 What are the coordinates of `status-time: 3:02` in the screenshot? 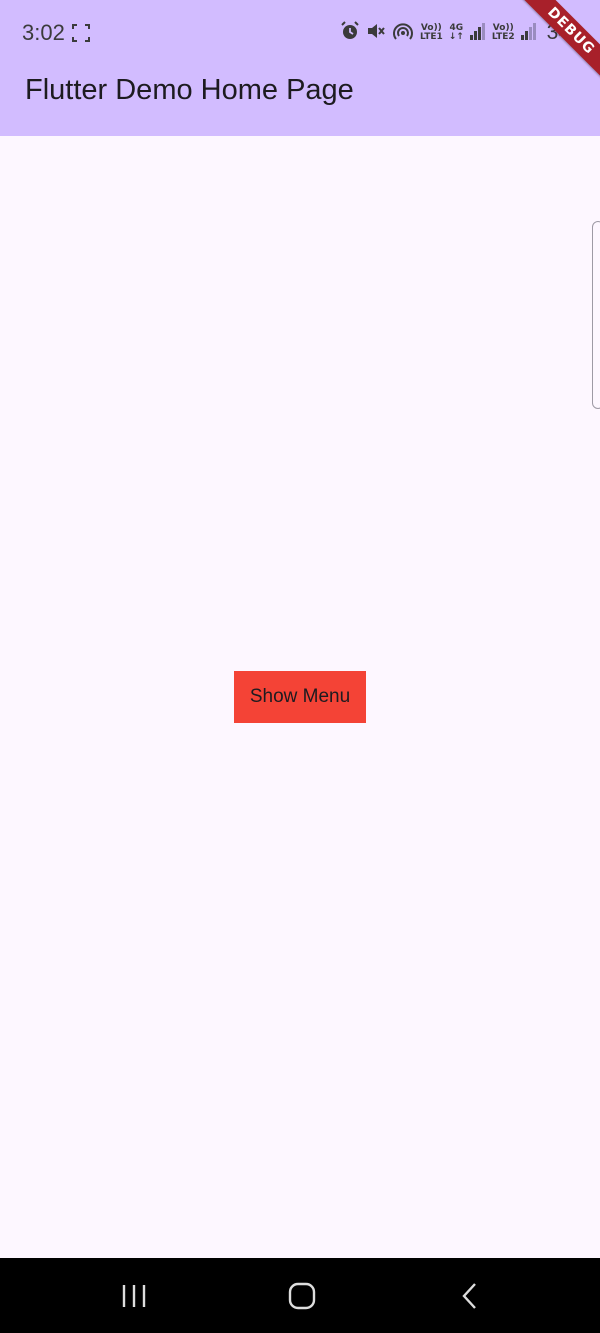 It's located at (43, 32).